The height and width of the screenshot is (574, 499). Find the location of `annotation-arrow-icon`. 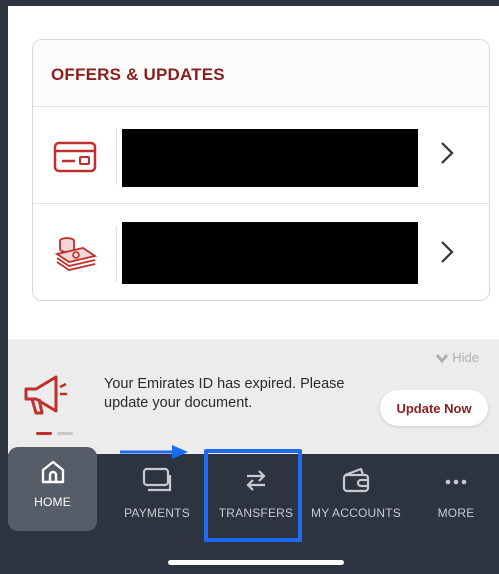

annotation-arrow-icon is located at coordinates (154, 452).